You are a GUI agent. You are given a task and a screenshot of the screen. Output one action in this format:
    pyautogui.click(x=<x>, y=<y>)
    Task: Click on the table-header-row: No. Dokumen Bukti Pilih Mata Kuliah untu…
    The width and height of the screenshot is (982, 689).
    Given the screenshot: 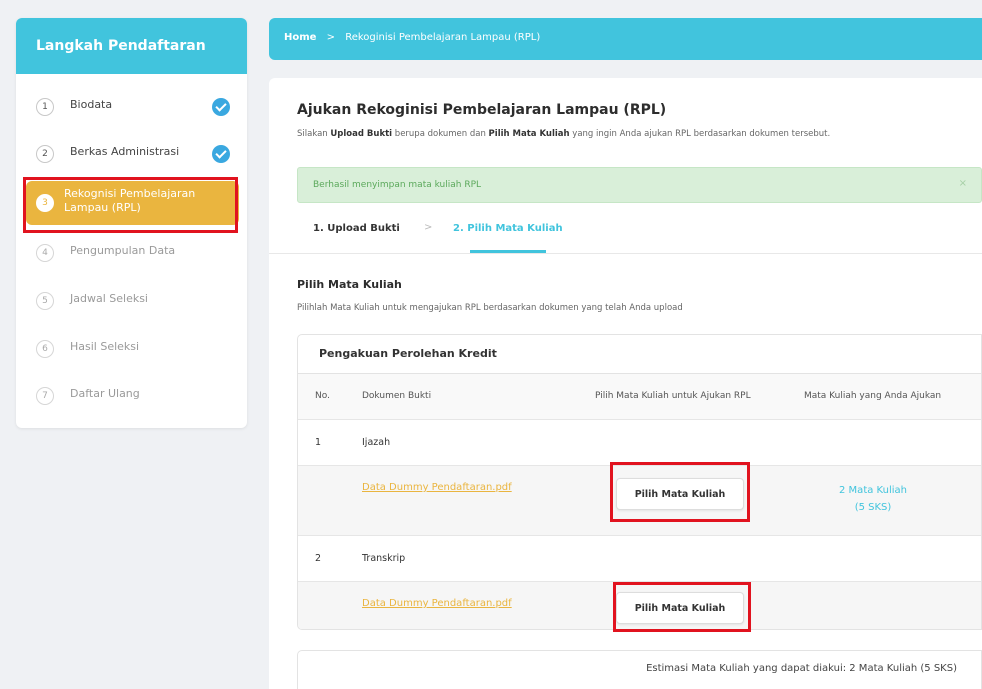 What is the action you would take?
    pyautogui.click(x=639, y=397)
    